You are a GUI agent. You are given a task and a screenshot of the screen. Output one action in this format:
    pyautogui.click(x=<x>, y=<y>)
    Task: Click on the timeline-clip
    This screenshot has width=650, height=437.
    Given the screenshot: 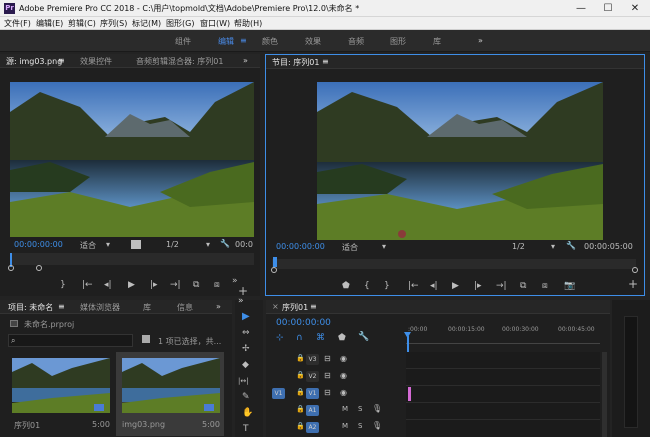 What is the action you would take?
    pyautogui.click(x=409, y=394)
    